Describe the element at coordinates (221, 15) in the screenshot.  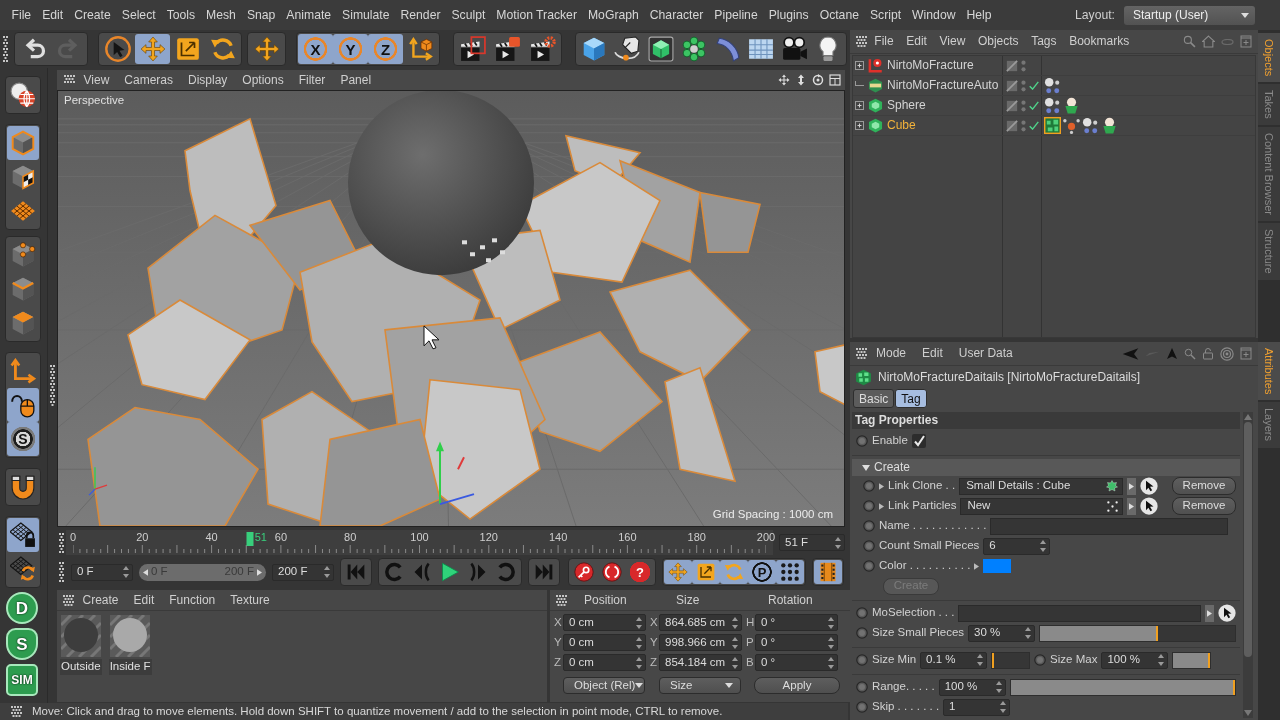
I see `menu-item: Mesh` at that location.